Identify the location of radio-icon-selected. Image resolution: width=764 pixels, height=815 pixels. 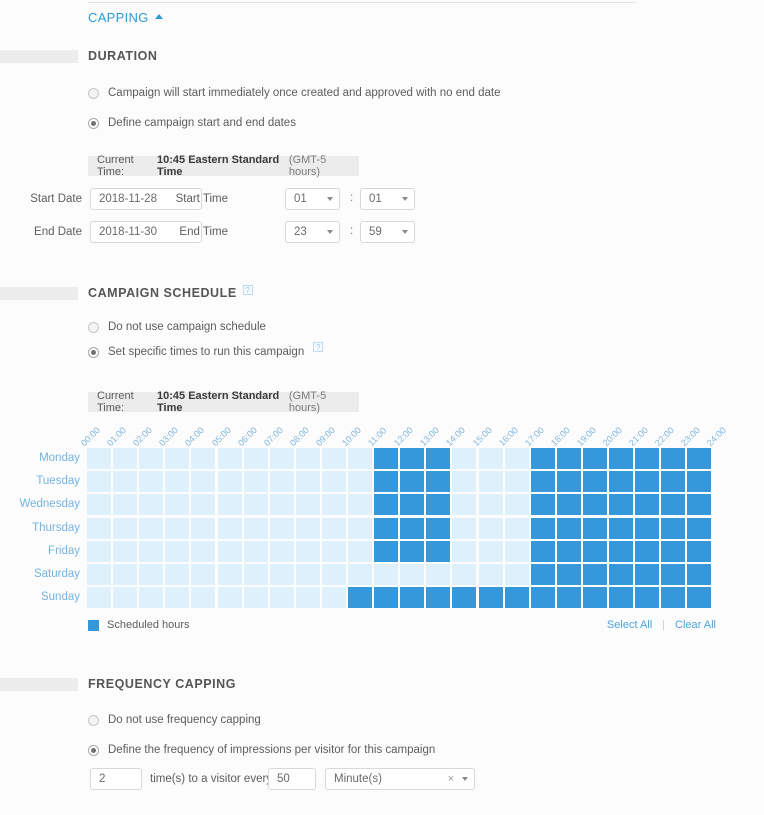
(93, 352).